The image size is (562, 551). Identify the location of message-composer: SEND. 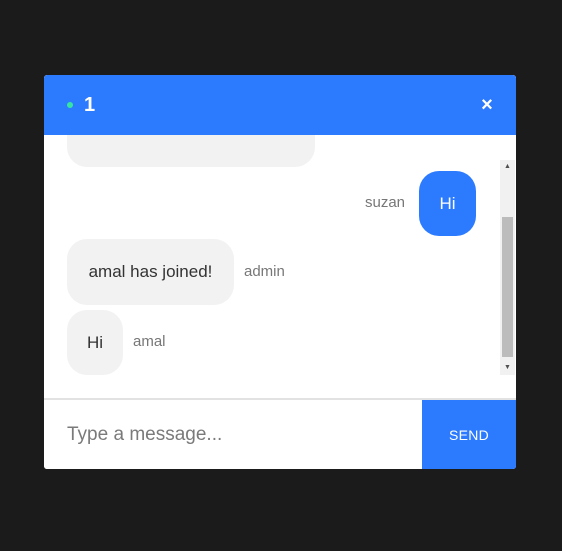
(280, 434).